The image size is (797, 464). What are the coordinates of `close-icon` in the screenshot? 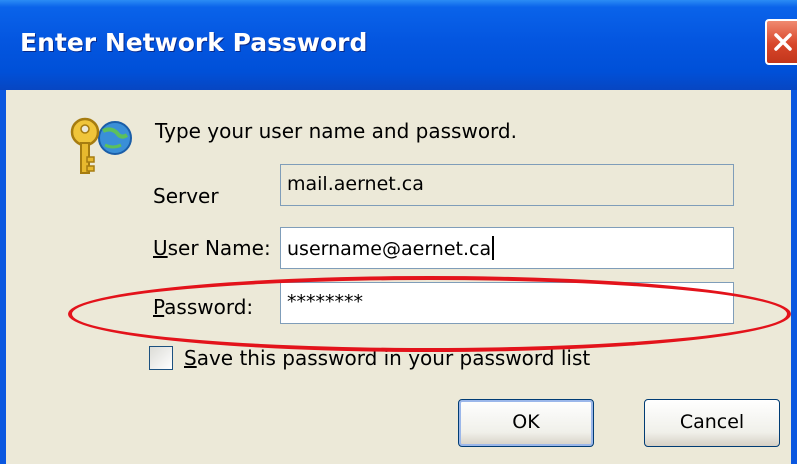 It's located at (783, 42).